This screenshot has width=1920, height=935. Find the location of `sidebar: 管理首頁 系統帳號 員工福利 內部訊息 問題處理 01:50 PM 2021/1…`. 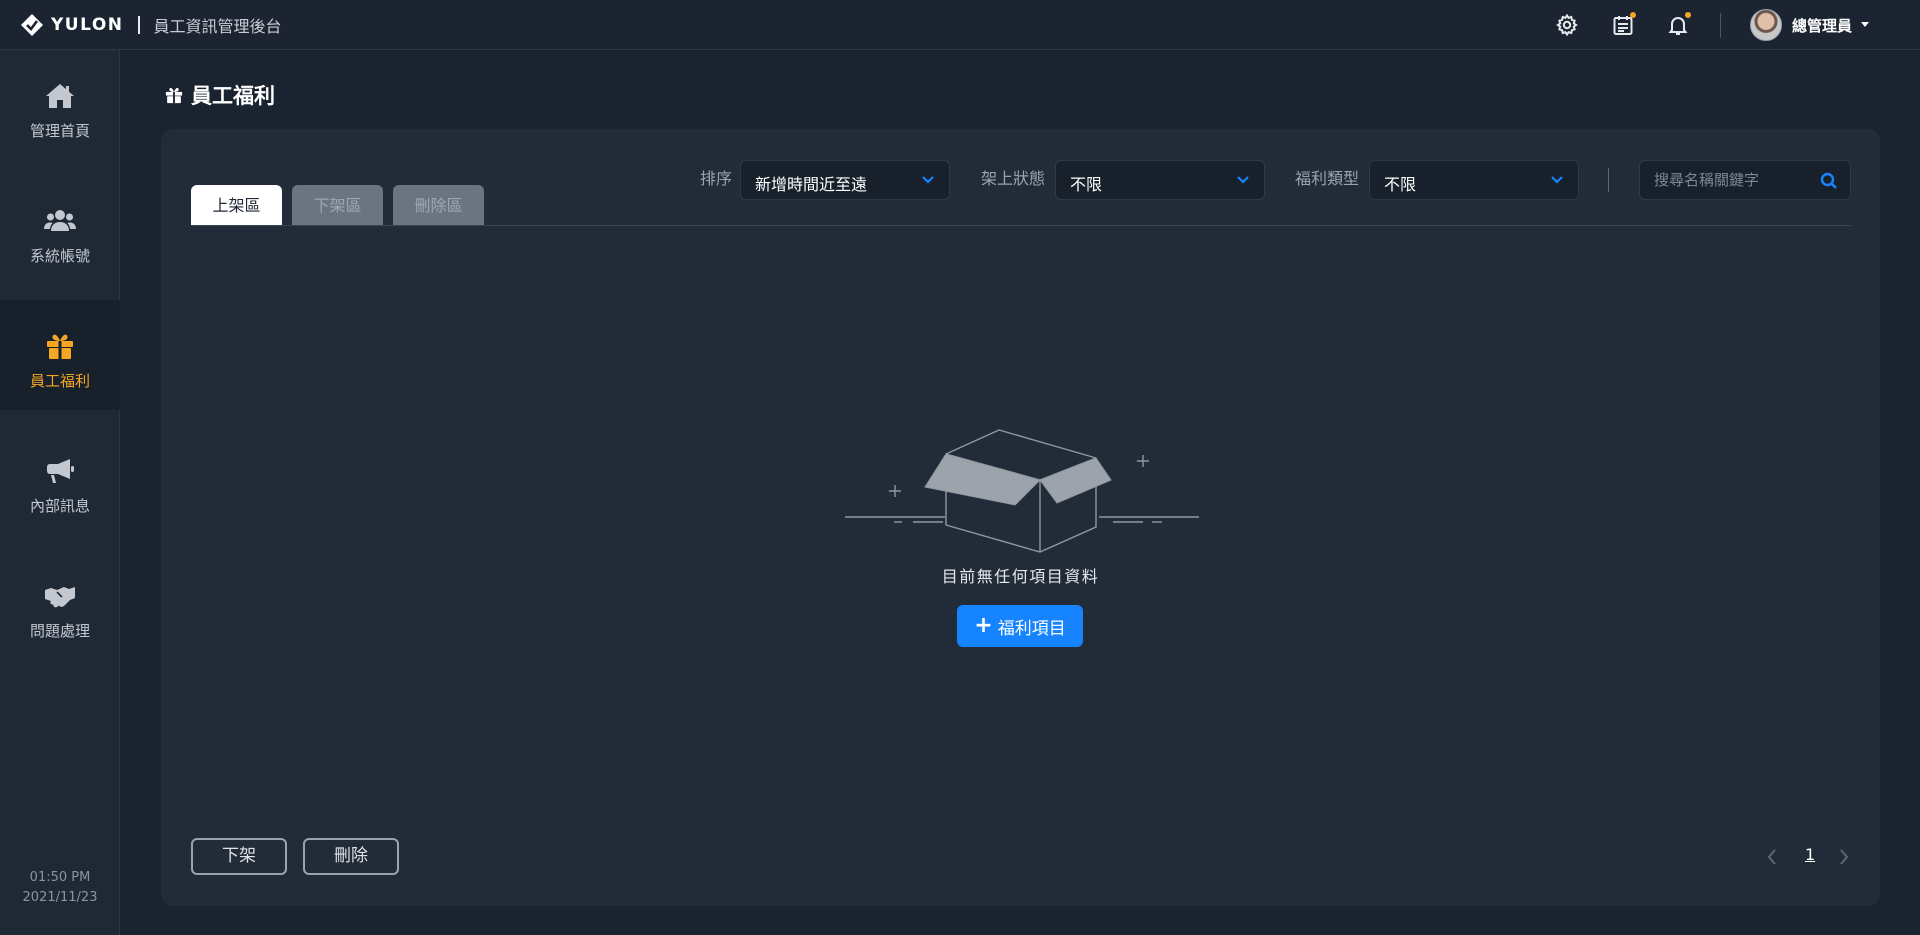

sidebar: 管理首頁 系統帳號 員工福利 內部訊息 問題處理 01:50 PM 2021/1… is located at coordinates (60, 492).